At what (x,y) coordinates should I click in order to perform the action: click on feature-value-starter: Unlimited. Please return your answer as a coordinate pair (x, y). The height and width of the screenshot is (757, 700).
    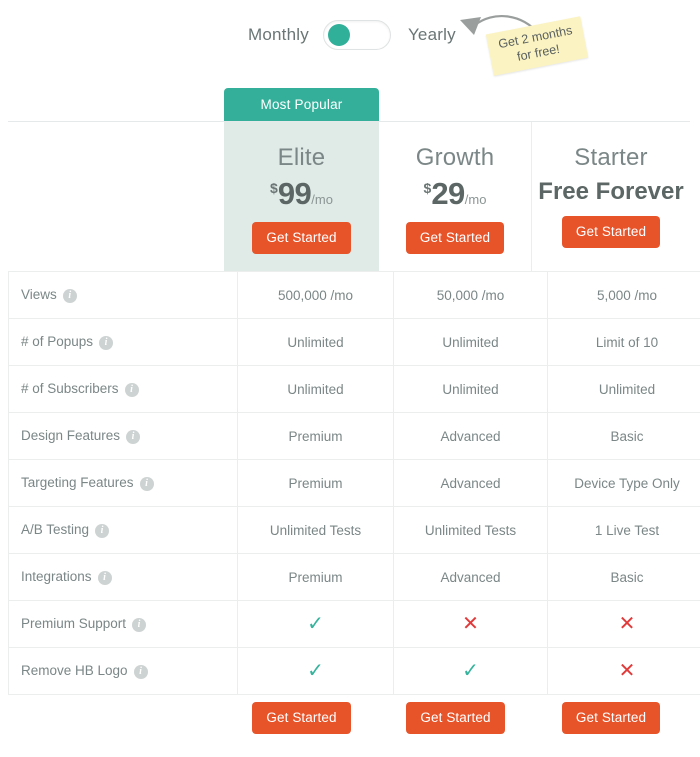
    Looking at the image, I should click on (623, 389).